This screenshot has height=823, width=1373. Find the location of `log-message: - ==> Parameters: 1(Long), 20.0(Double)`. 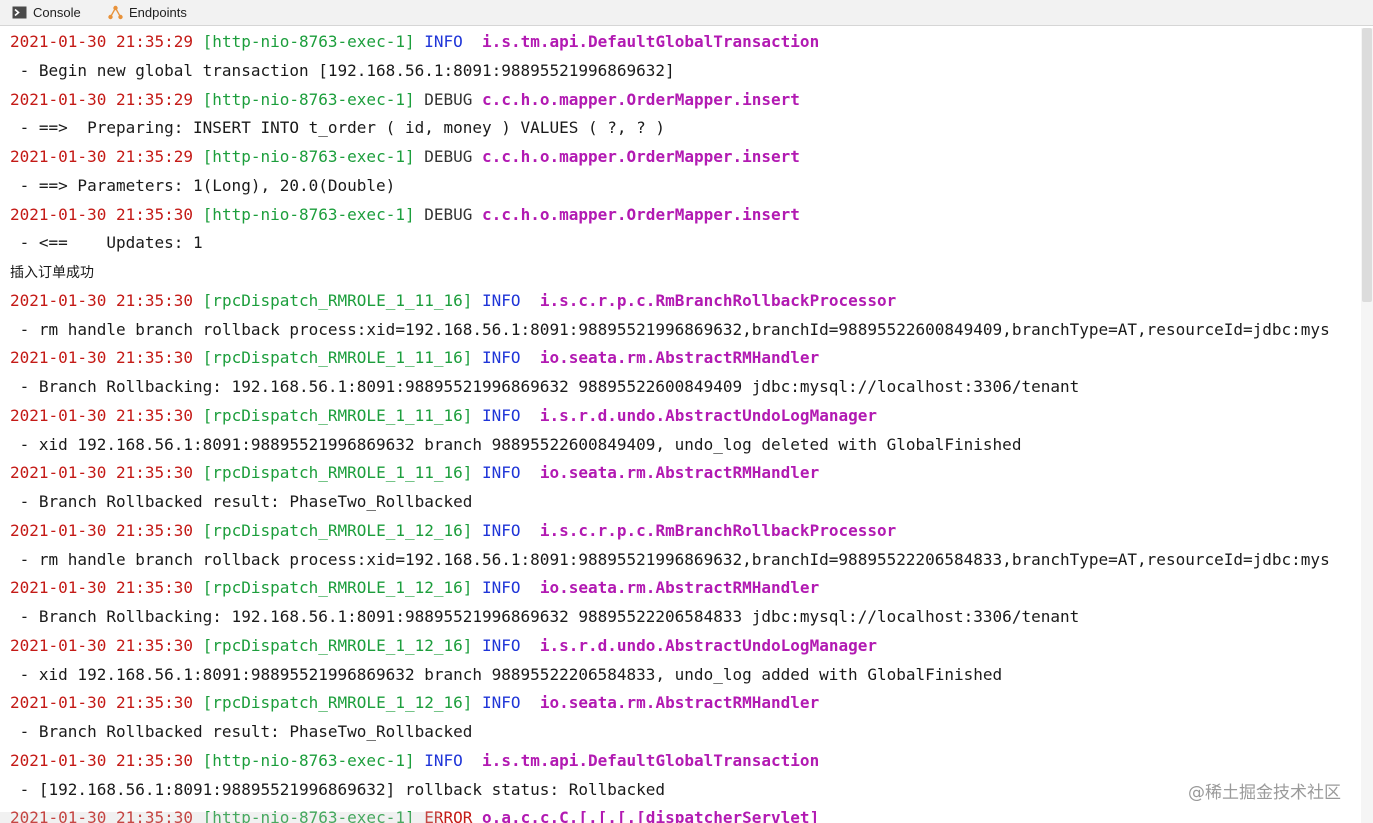

log-message: - ==> Parameters: 1(Long), 20.0(Double) is located at coordinates (203, 185).